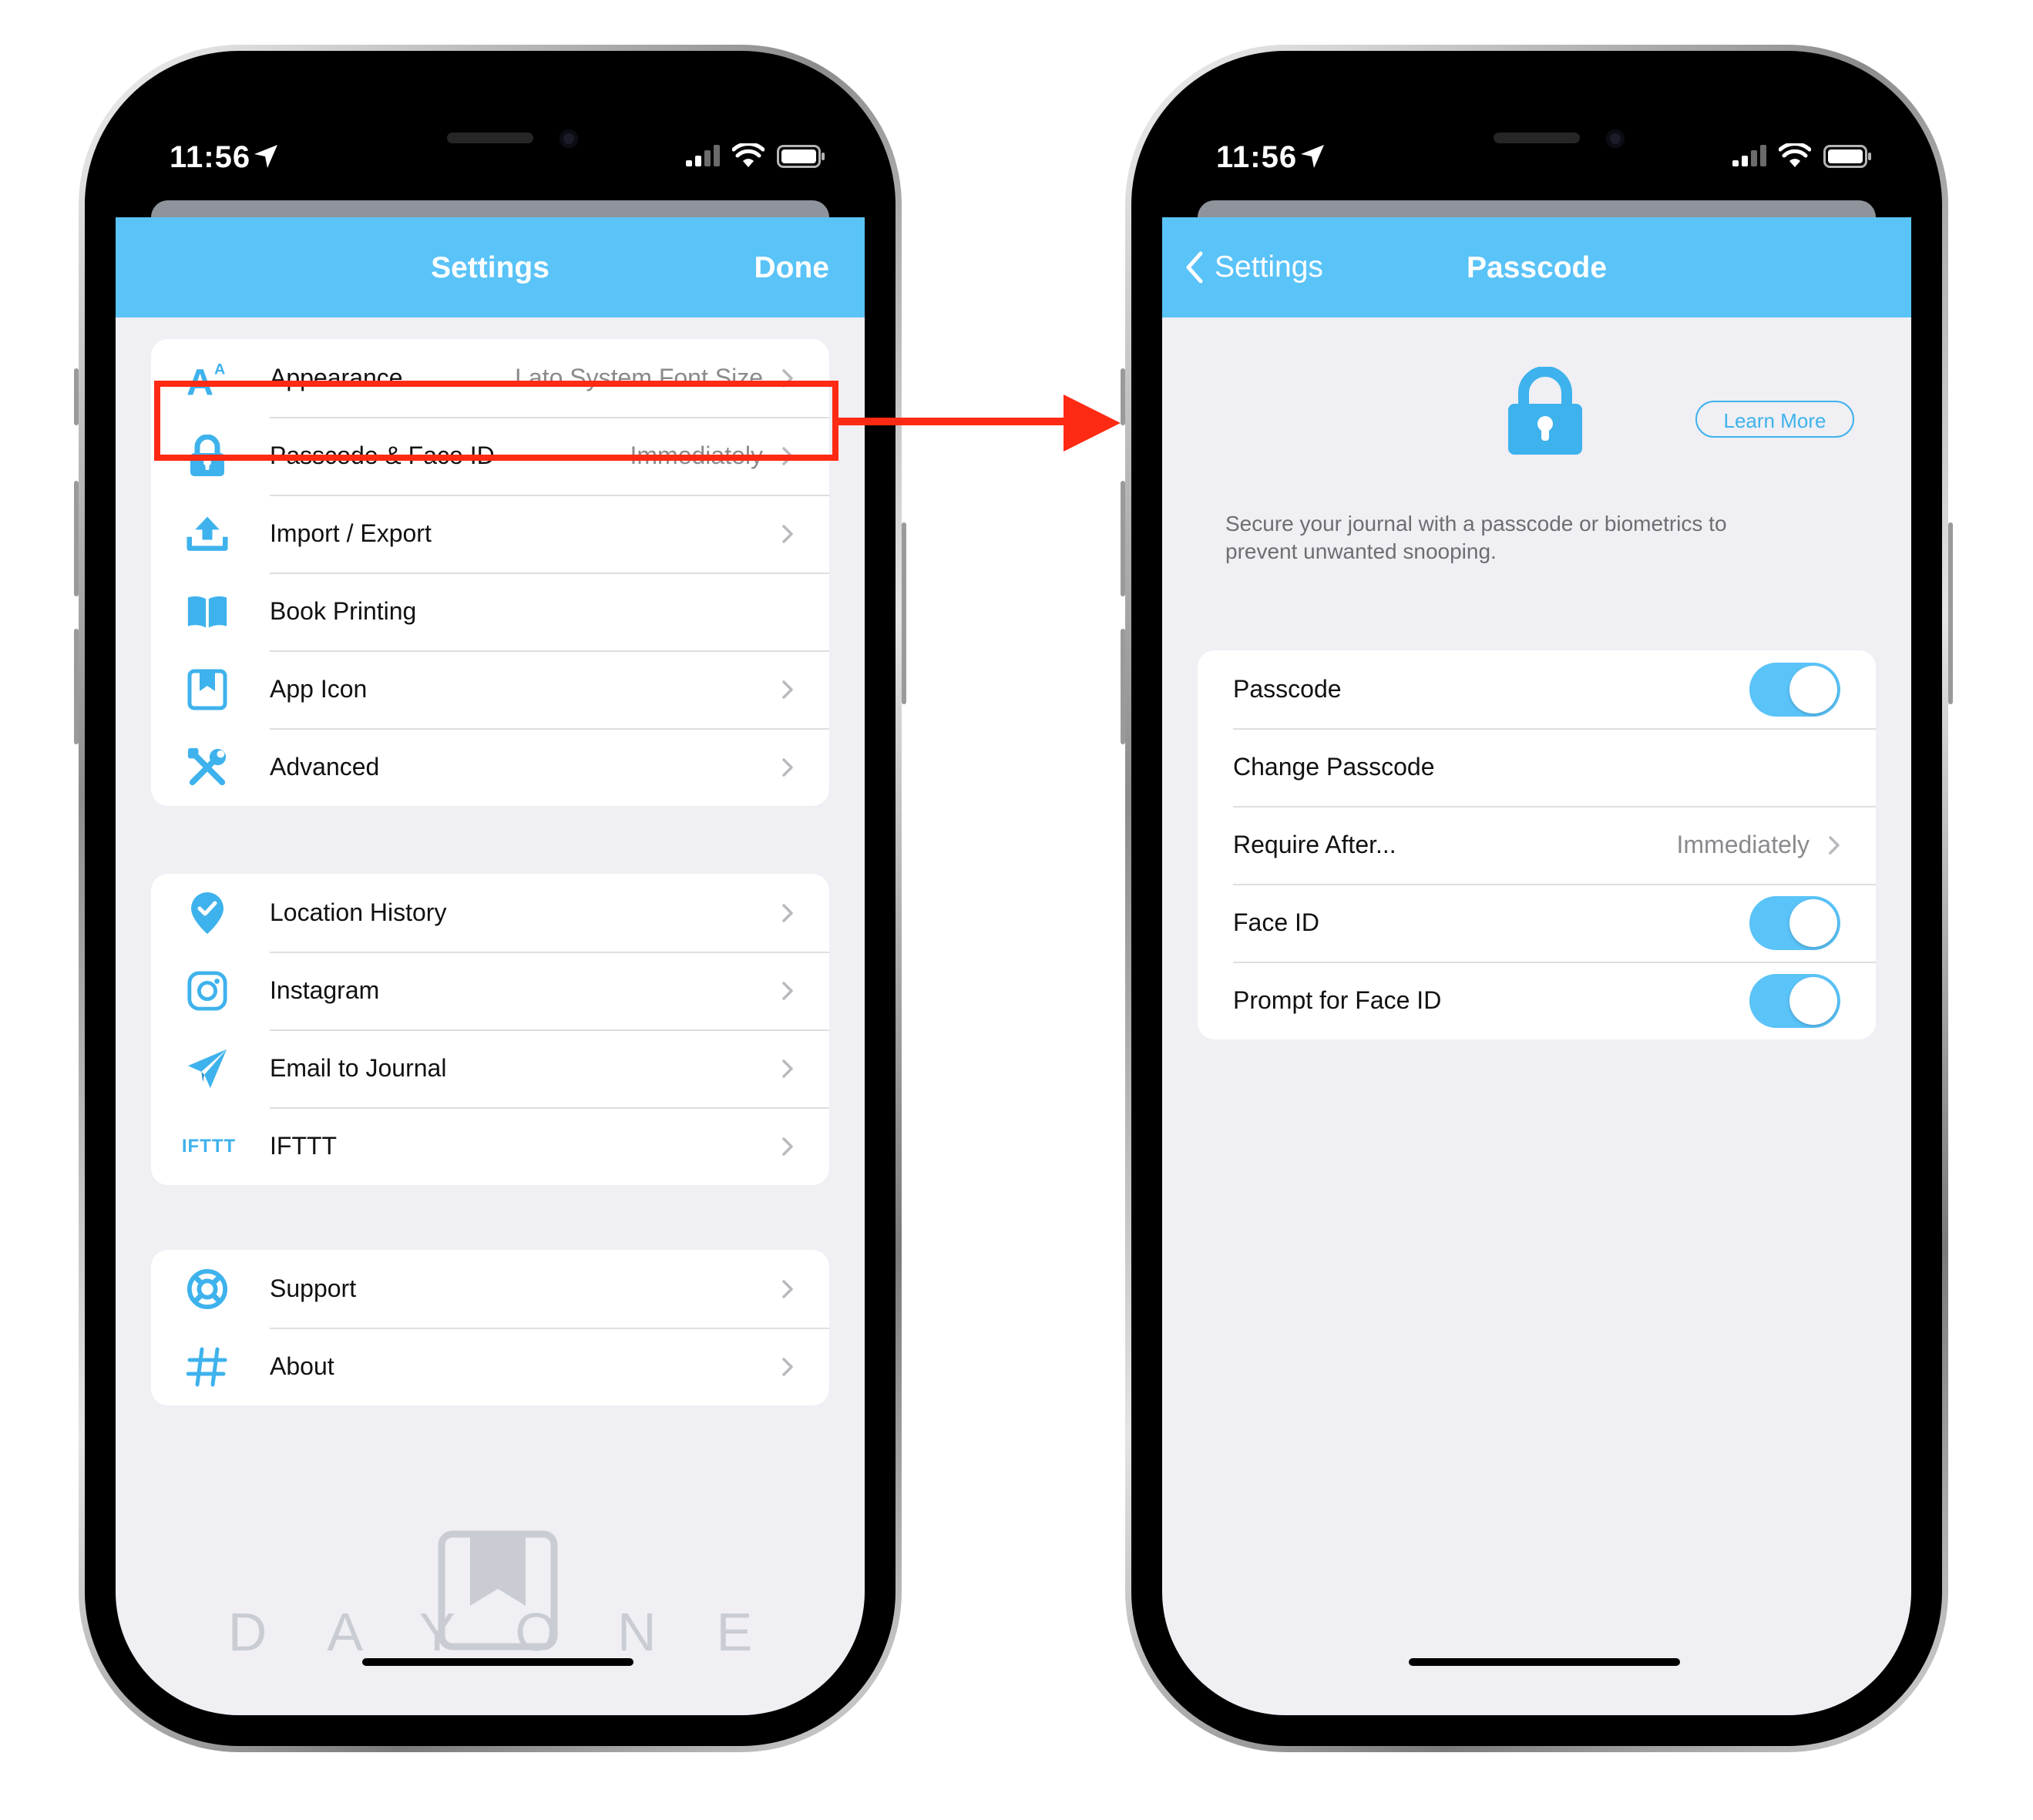  Describe the element at coordinates (954, 421) in the screenshot. I see `arrow-line` at that location.